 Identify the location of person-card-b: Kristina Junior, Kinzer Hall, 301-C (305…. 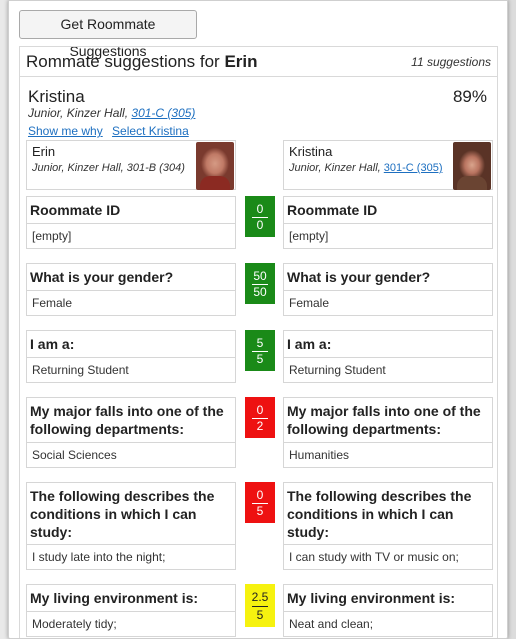
(388, 165).